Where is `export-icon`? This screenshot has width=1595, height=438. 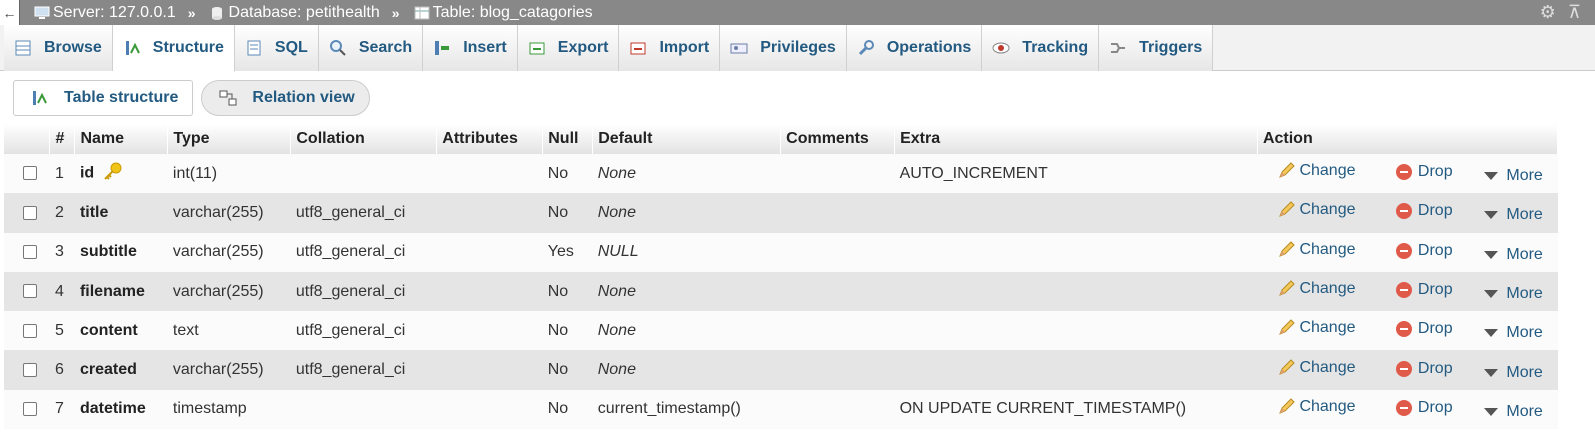 export-icon is located at coordinates (537, 48).